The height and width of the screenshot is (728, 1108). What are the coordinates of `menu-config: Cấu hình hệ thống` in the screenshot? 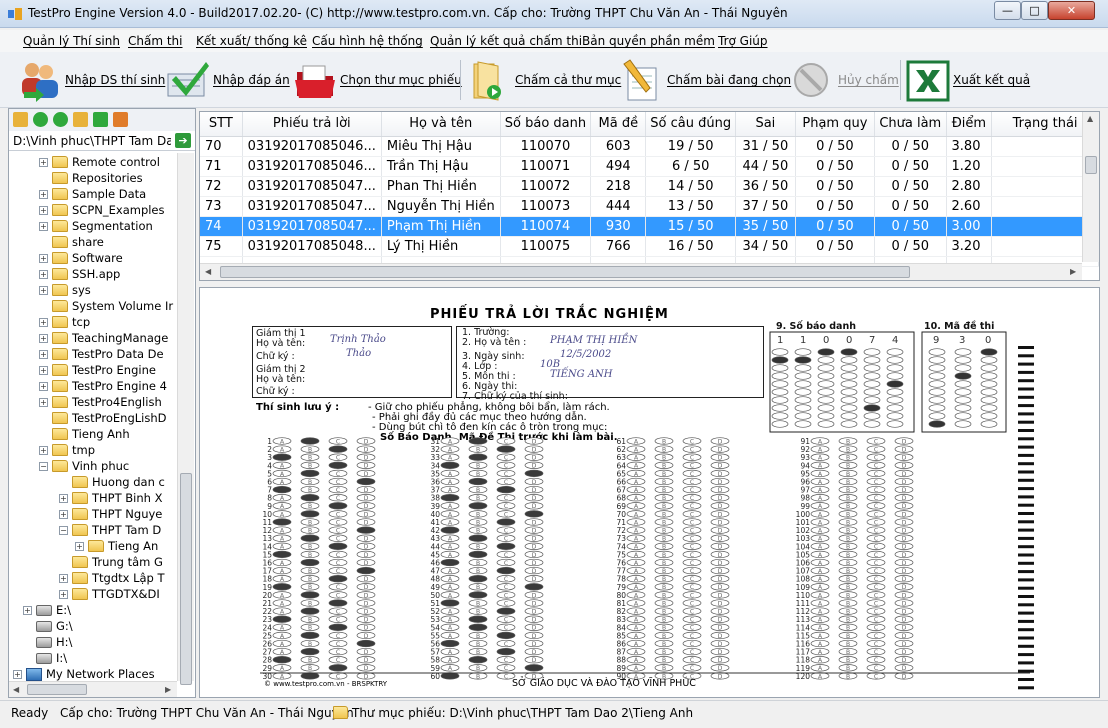 It's located at (367, 41).